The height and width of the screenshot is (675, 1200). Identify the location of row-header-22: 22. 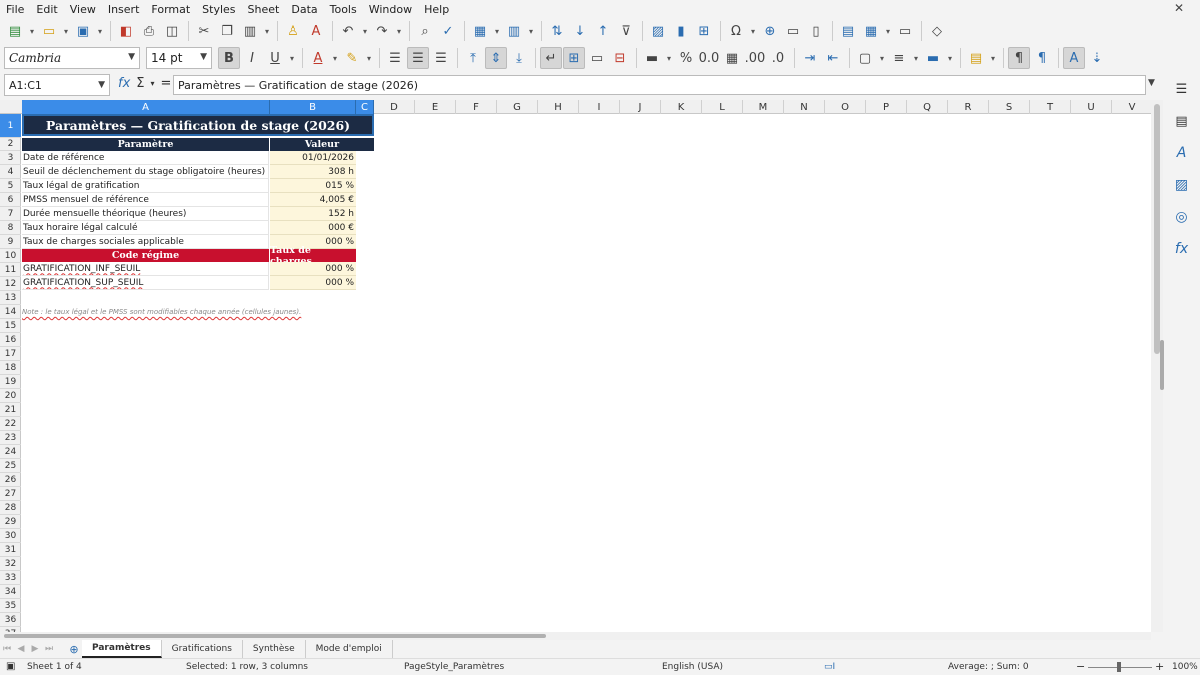
(10, 424).